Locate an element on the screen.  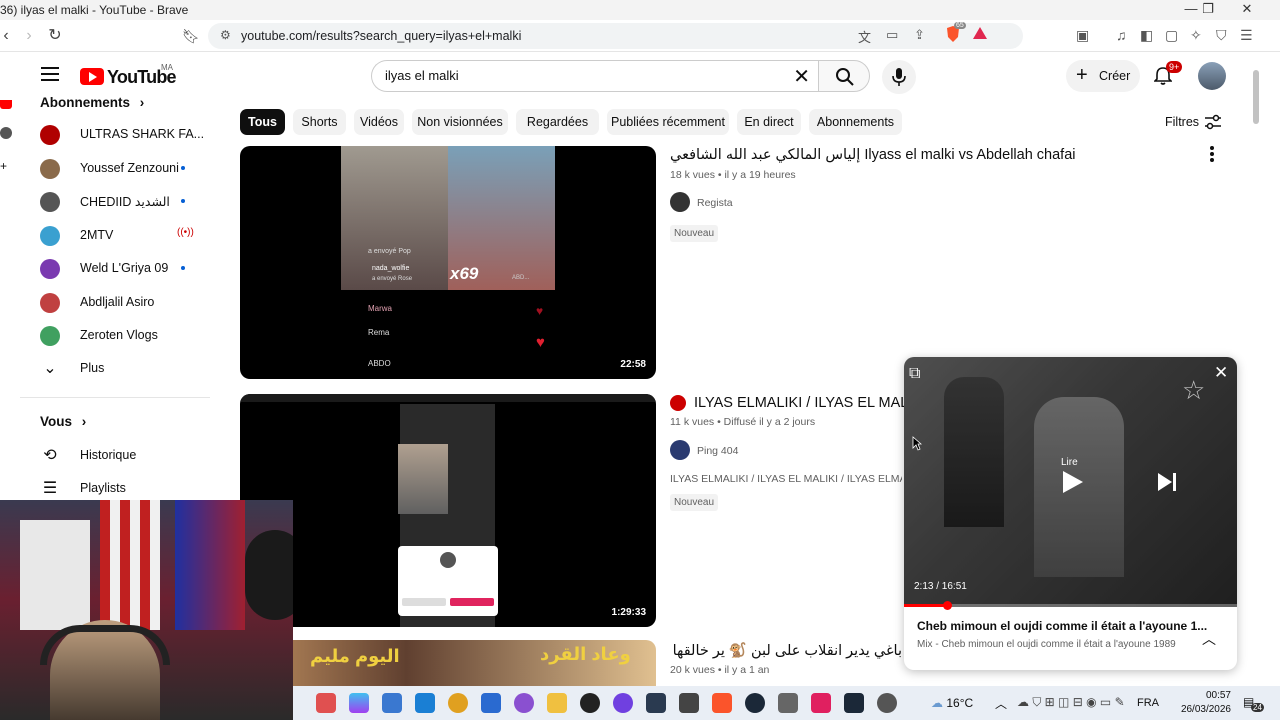
brave-shields-icon: 65 is located at coordinates (955, 34).